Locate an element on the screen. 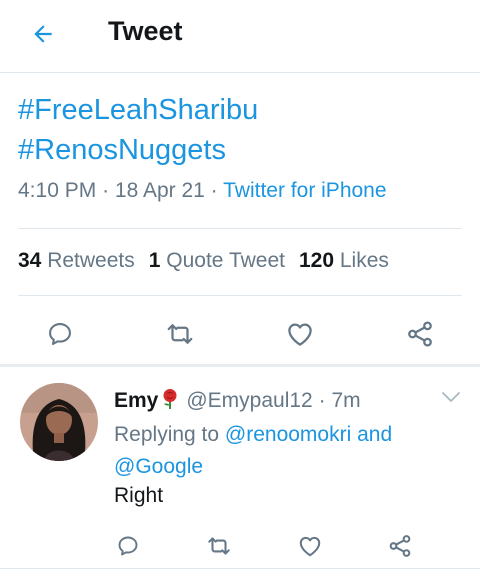 This screenshot has width=480, height=577. tweet-time: 4:10 PM is located at coordinates (57, 190).